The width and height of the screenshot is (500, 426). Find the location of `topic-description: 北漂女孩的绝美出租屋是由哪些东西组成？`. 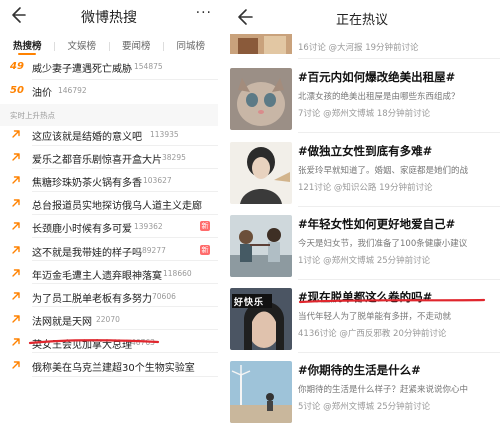

topic-description: 北漂女孩的绝美出租屋是由哪些东西组成？ is located at coordinates (379, 97).